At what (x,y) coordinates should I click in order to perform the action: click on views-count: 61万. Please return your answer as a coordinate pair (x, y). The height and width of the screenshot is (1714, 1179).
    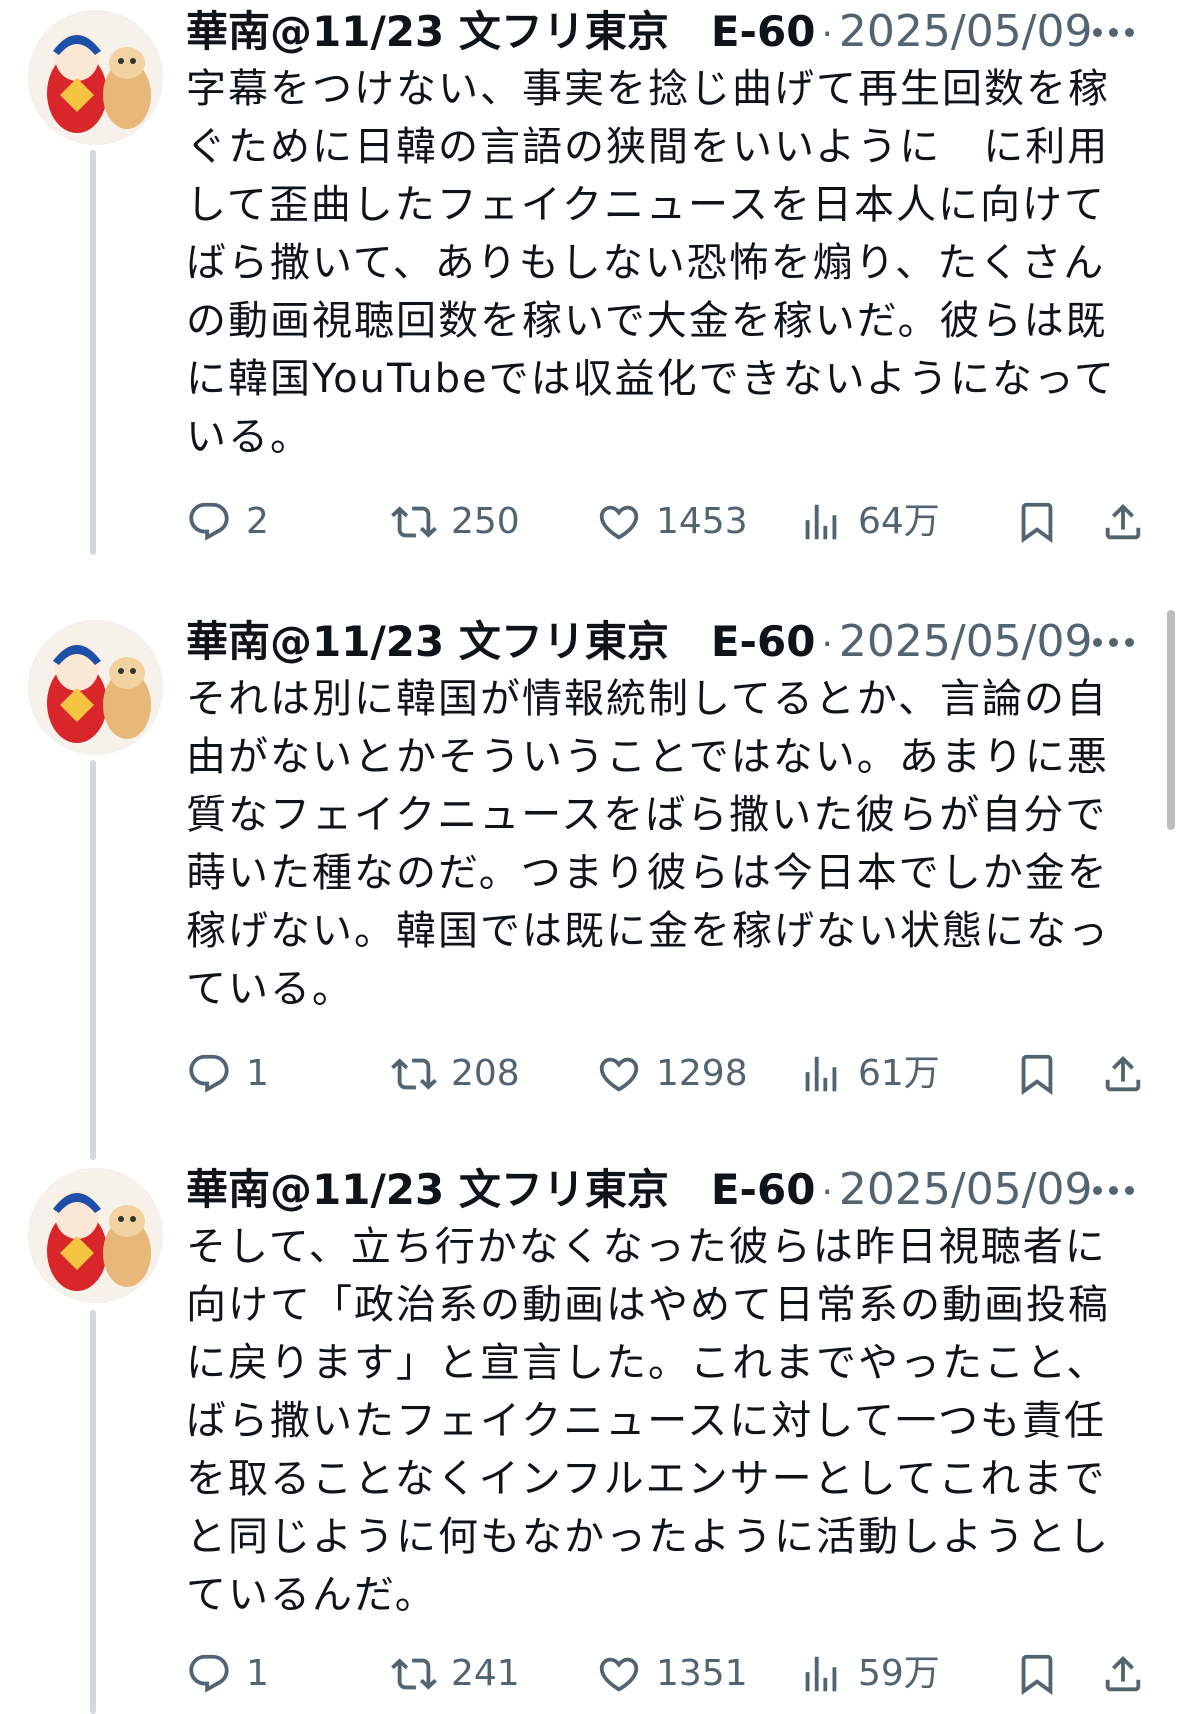
    Looking at the image, I should click on (899, 1073).